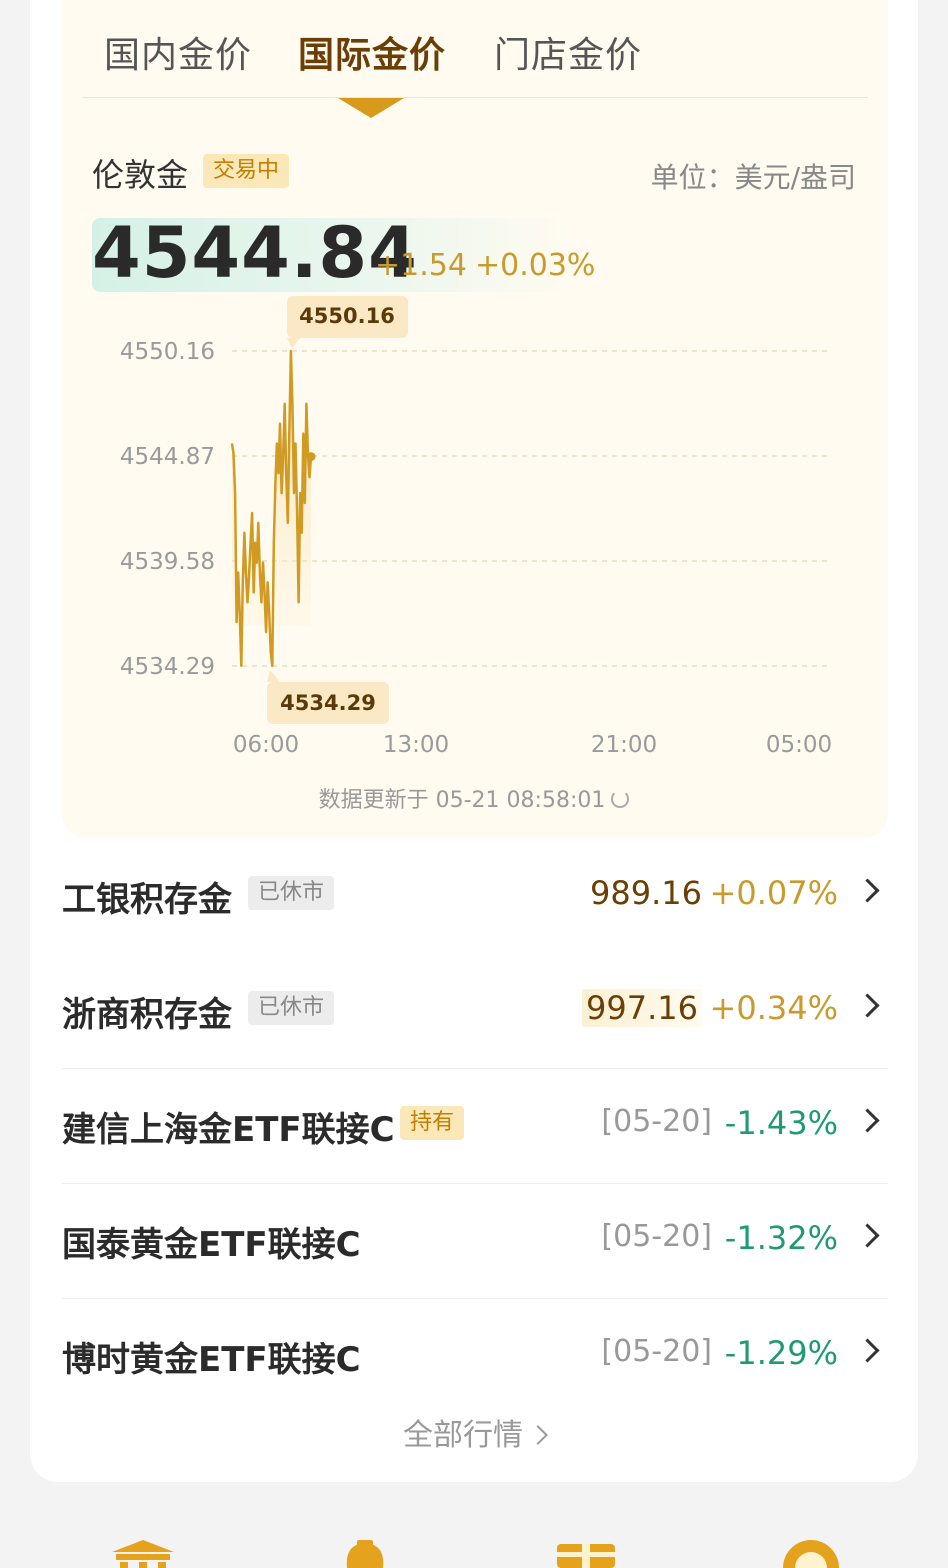 Image resolution: width=948 pixels, height=1568 pixels. What do you see at coordinates (781, 1238) in the screenshot?
I see `product-change: -1.32%` at bounding box center [781, 1238].